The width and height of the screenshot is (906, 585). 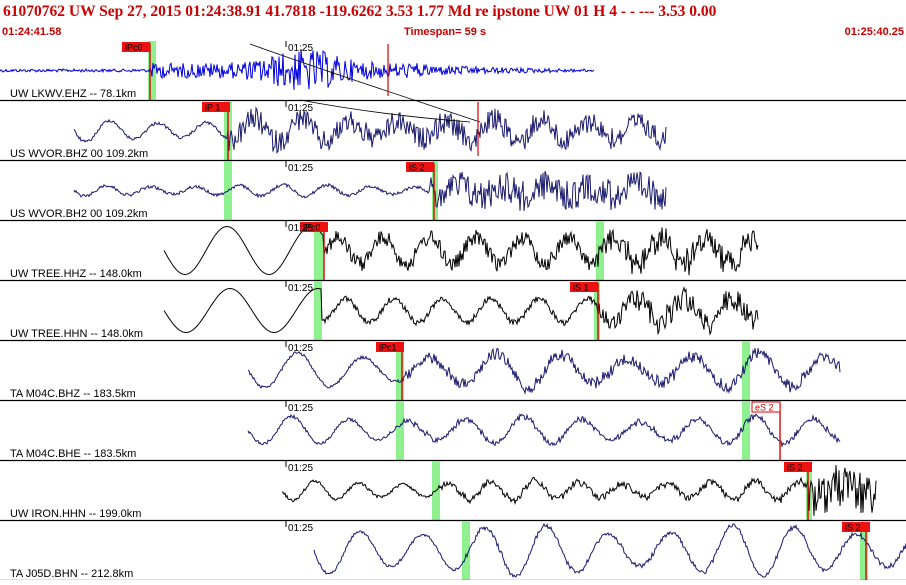 What do you see at coordinates (764, 408) in the screenshot?
I see `pick-label: eS 2` at bounding box center [764, 408].